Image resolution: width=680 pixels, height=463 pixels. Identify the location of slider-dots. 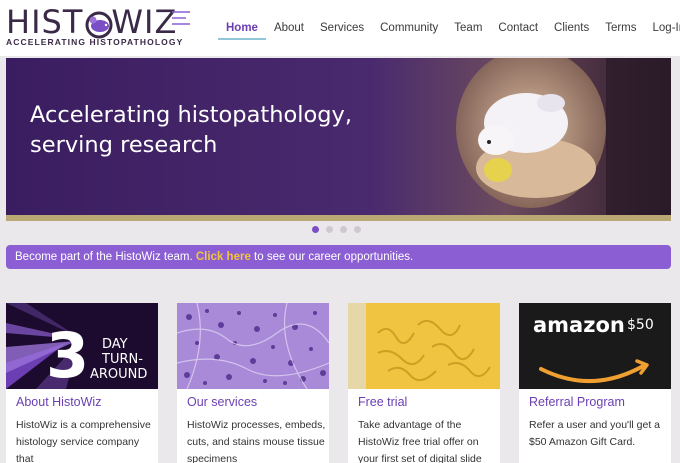
(340, 229).